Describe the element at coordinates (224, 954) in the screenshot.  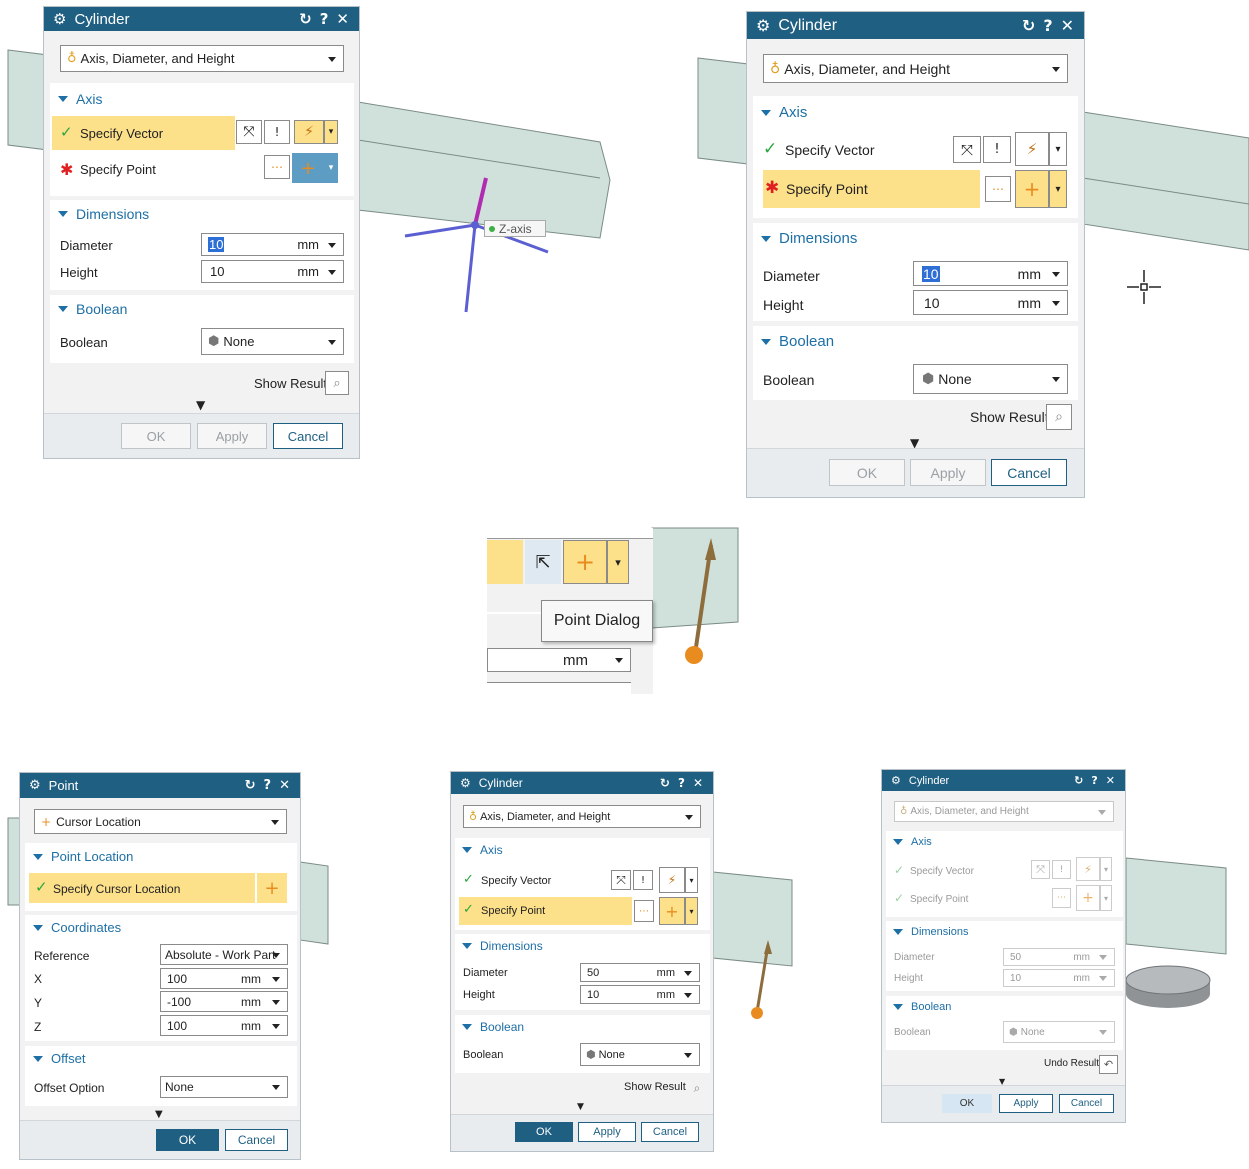
I see `reference-select: Absolute - Work Part` at that location.